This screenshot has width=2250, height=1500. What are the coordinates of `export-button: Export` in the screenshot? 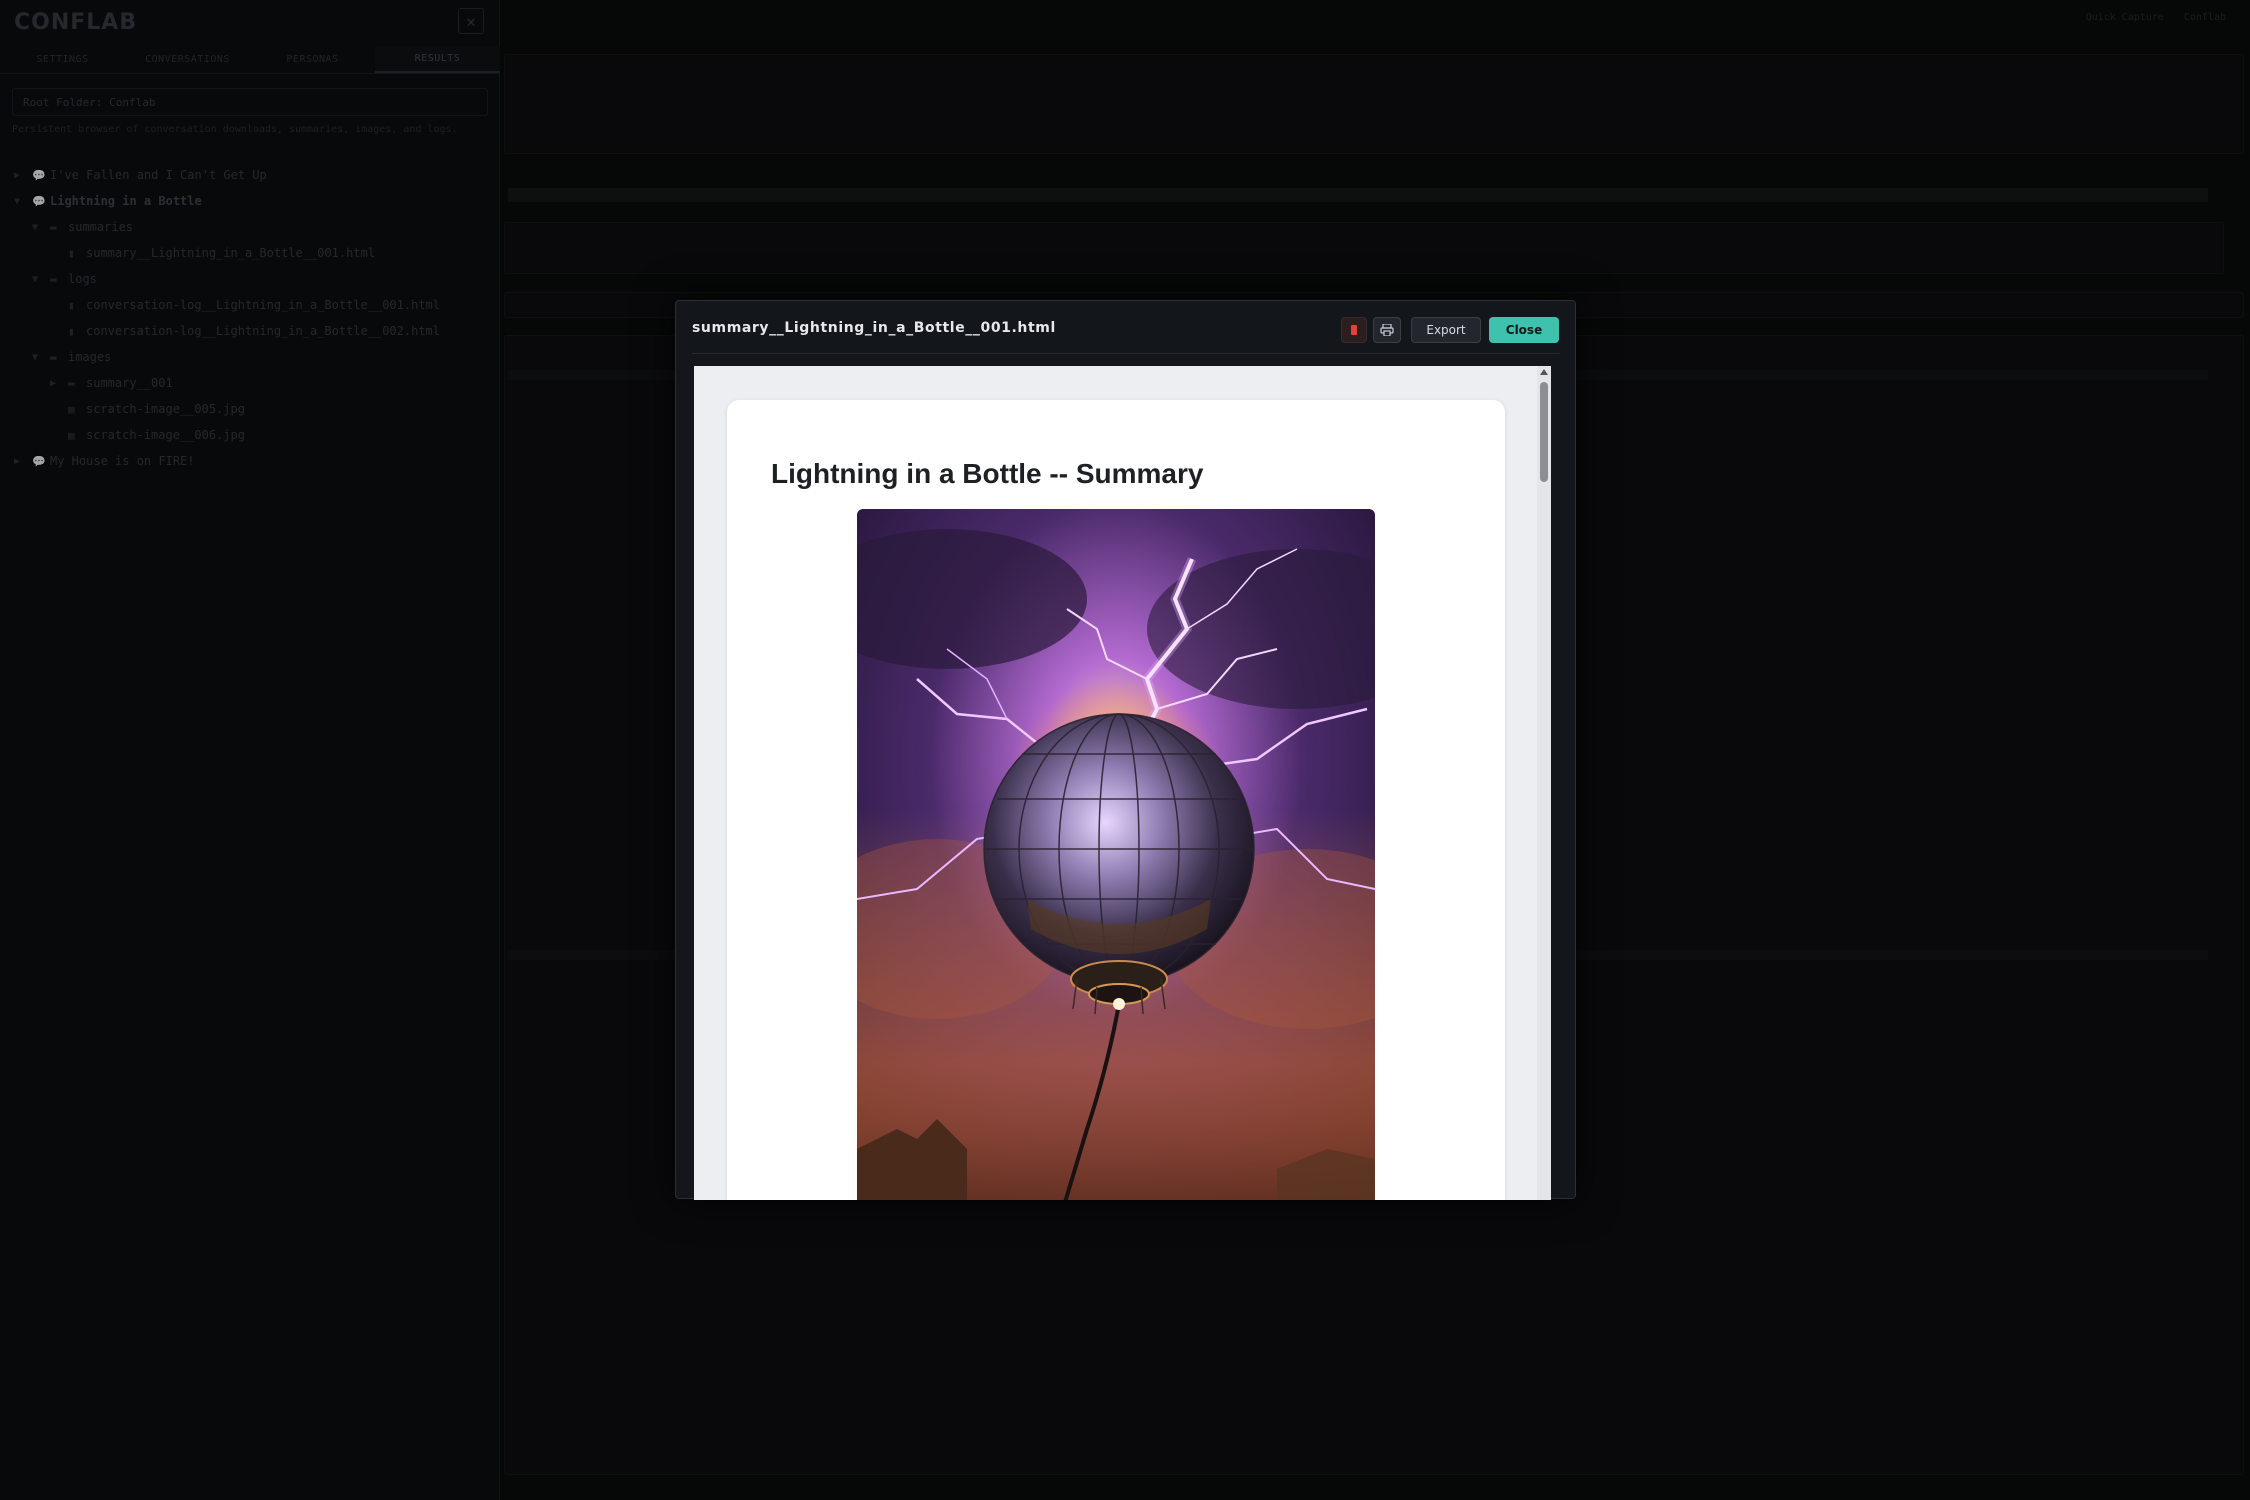 It's located at (1446, 330).